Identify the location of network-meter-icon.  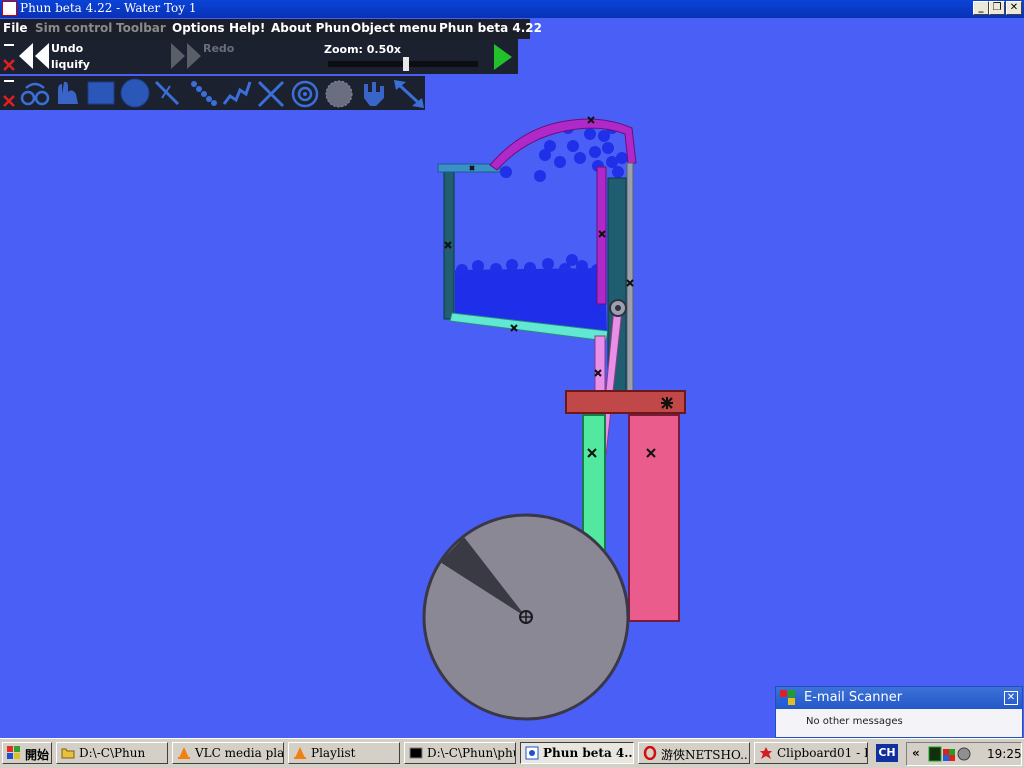
(935, 754).